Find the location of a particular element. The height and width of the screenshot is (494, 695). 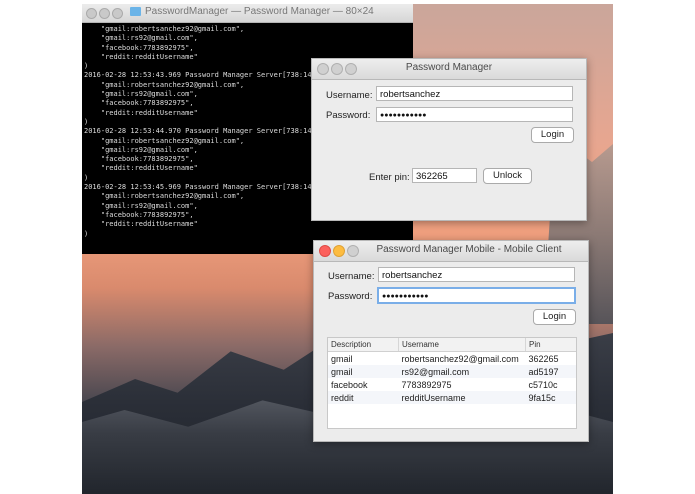

cell-username: robertsanchez92@gmail.com is located at coordinates (460, 358).